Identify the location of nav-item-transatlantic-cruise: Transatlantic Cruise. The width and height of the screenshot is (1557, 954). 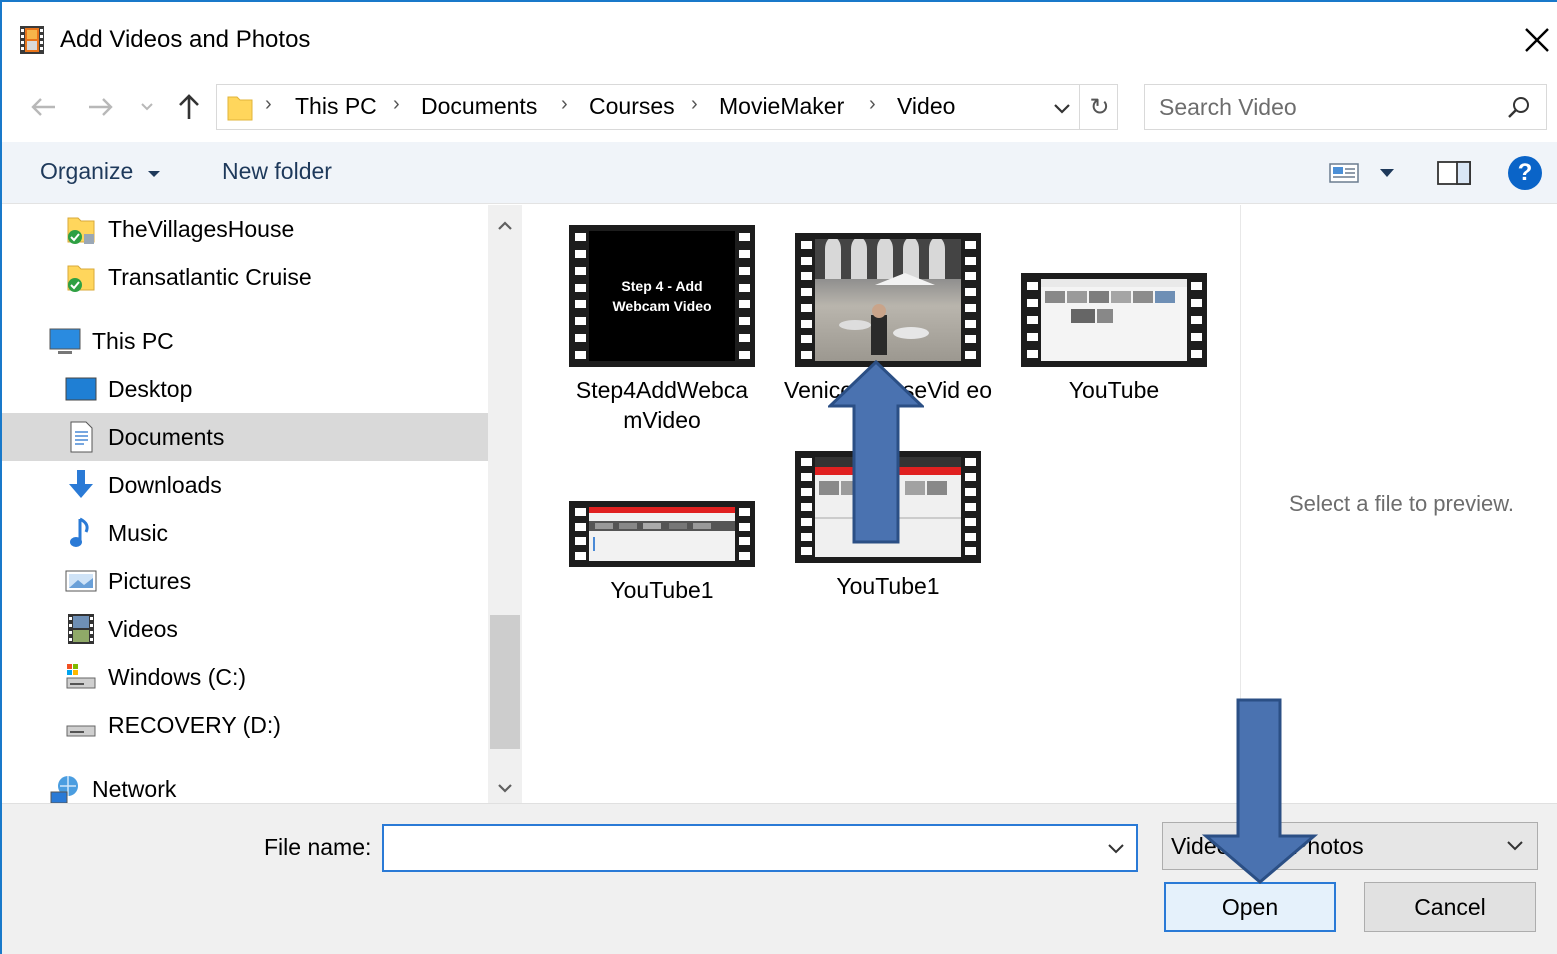
(188, 277).